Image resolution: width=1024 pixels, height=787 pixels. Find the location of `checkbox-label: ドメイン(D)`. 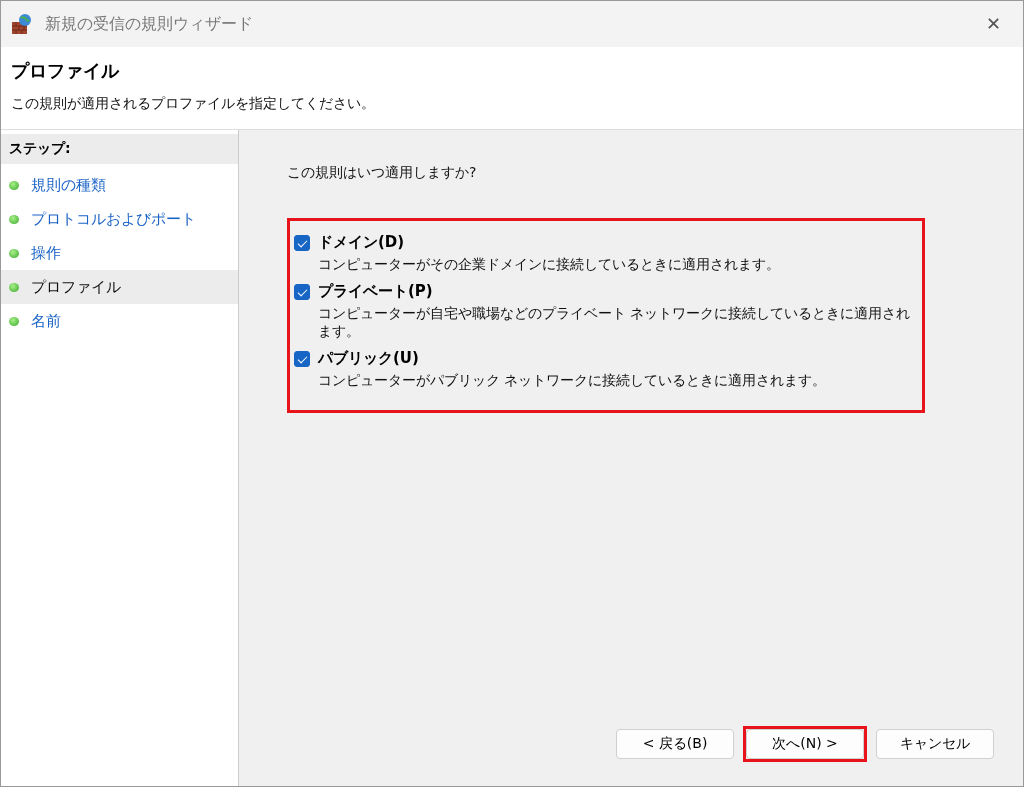

checkbox-label: ドメイン(D) is located at coordinates (361, 242).